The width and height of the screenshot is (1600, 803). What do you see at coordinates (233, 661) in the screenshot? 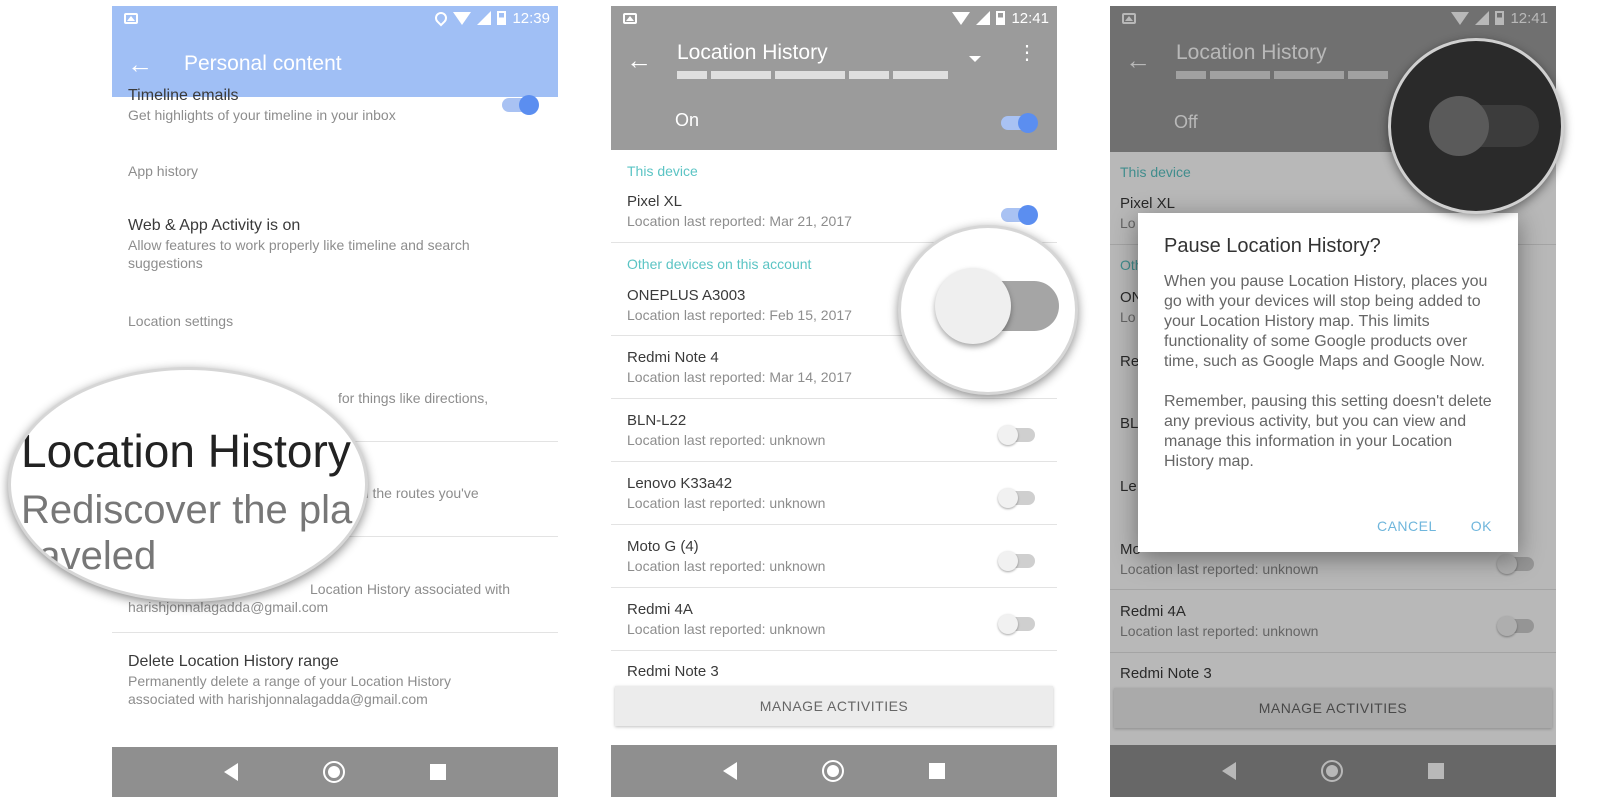
I see `delete-range-title: Delete Location History range` at bounding box center [233, 661].